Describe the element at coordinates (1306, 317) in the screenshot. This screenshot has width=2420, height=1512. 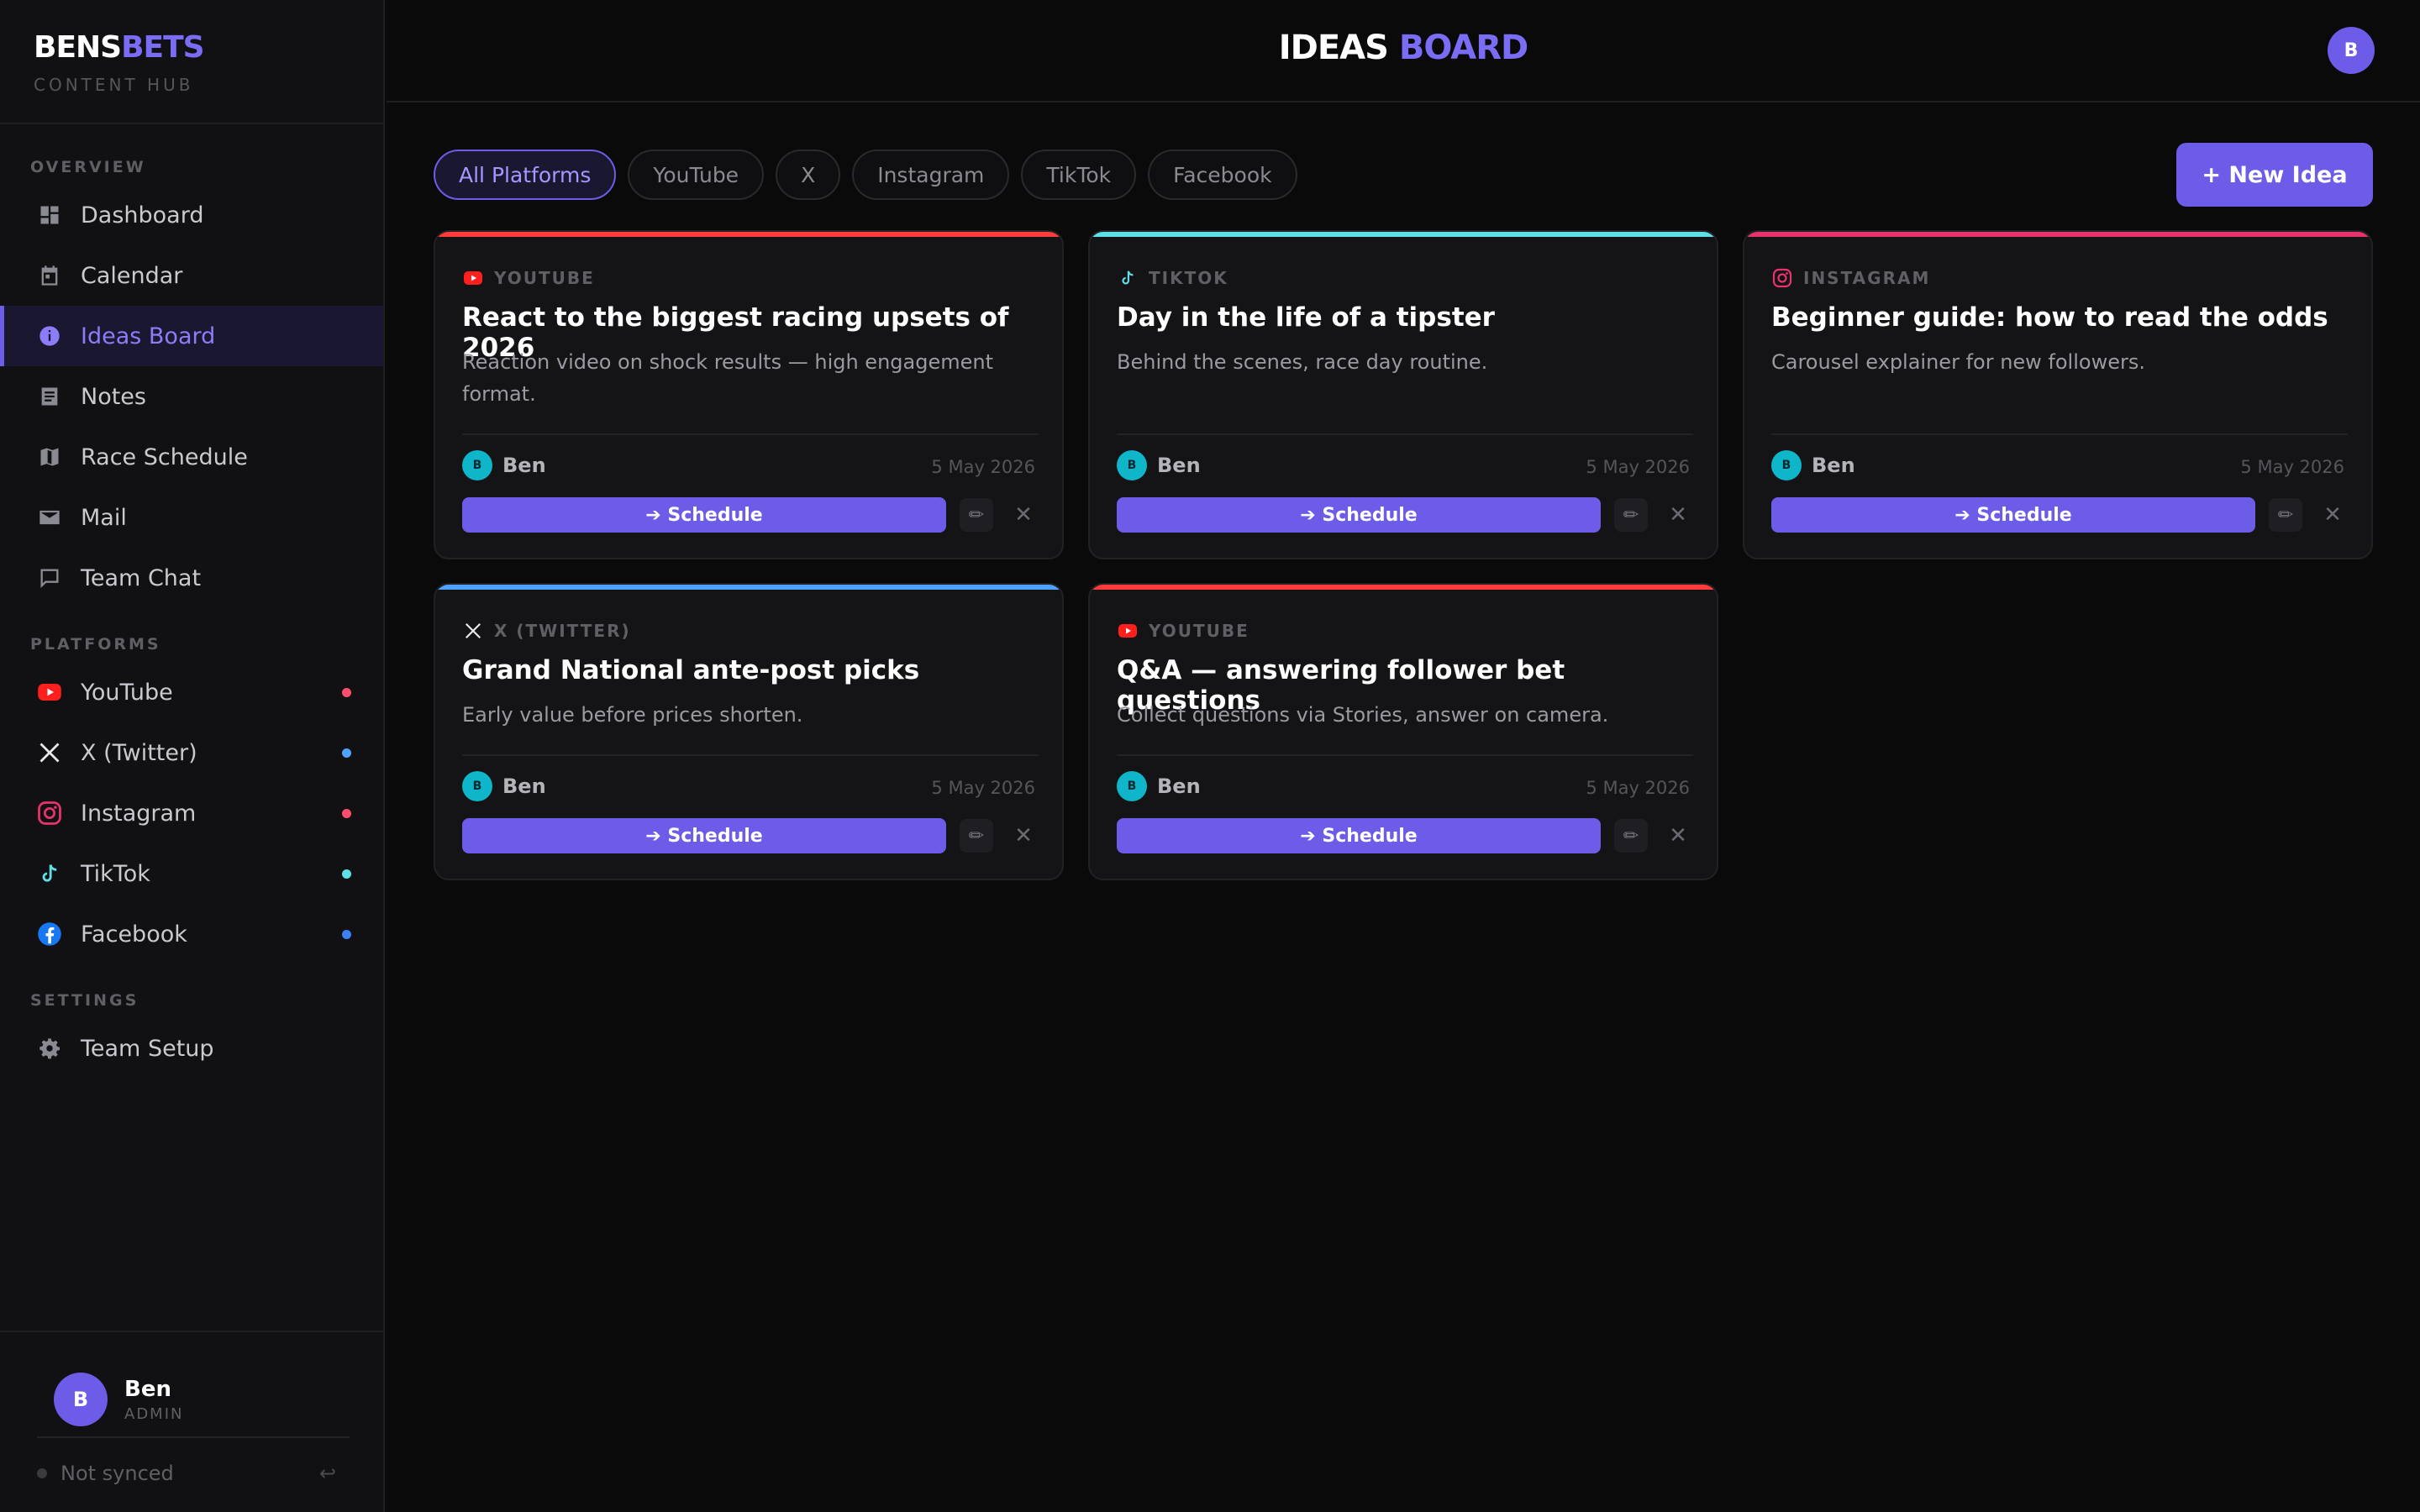
I see `card-title: Day in the life of a tipster` at that location.